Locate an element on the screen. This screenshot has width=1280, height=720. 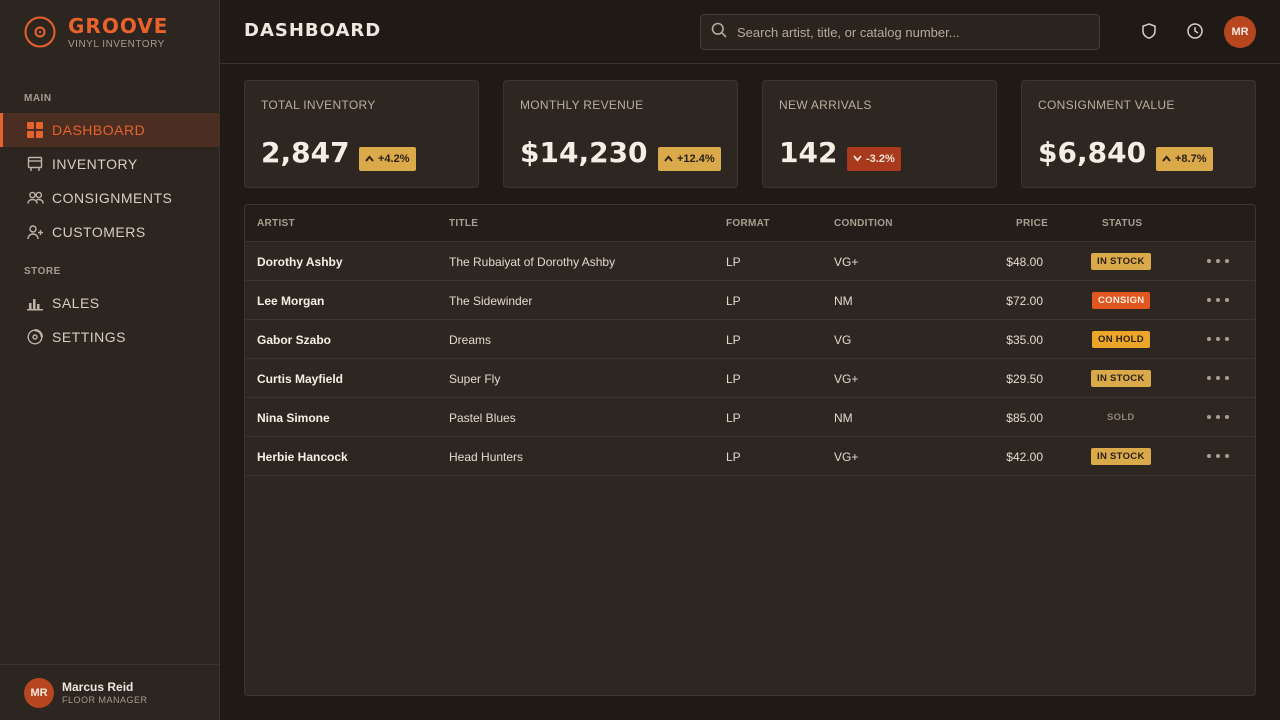
vinyl-record-icon is located at coordinates (40, 32).